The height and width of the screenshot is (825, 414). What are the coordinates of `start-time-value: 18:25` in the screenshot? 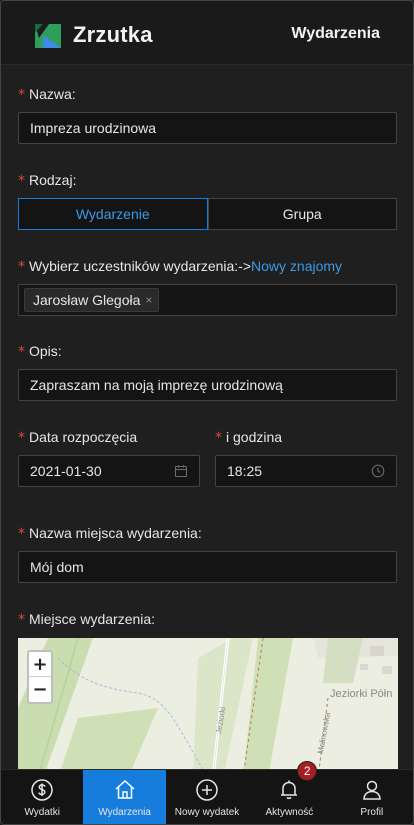 It's located at (245, 471).